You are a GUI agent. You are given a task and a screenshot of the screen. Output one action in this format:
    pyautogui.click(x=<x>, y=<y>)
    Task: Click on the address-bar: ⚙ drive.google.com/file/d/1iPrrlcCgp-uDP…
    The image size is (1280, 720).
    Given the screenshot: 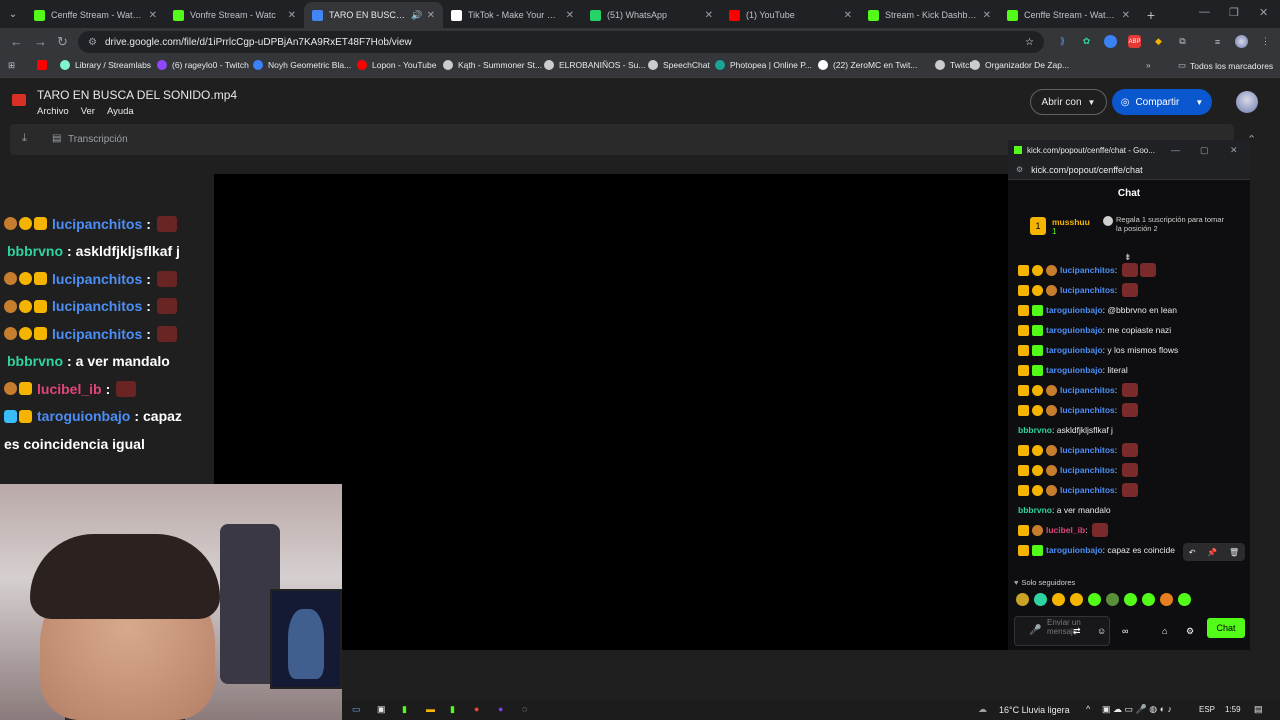 What is the action you would take?
    pyautogui.click(x=561, y=42)
    